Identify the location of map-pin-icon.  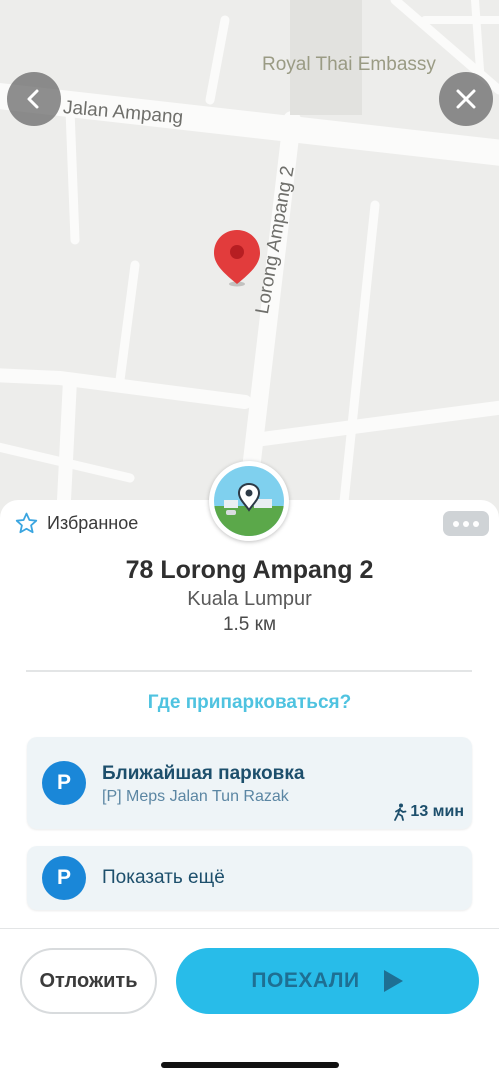
(237, 258).